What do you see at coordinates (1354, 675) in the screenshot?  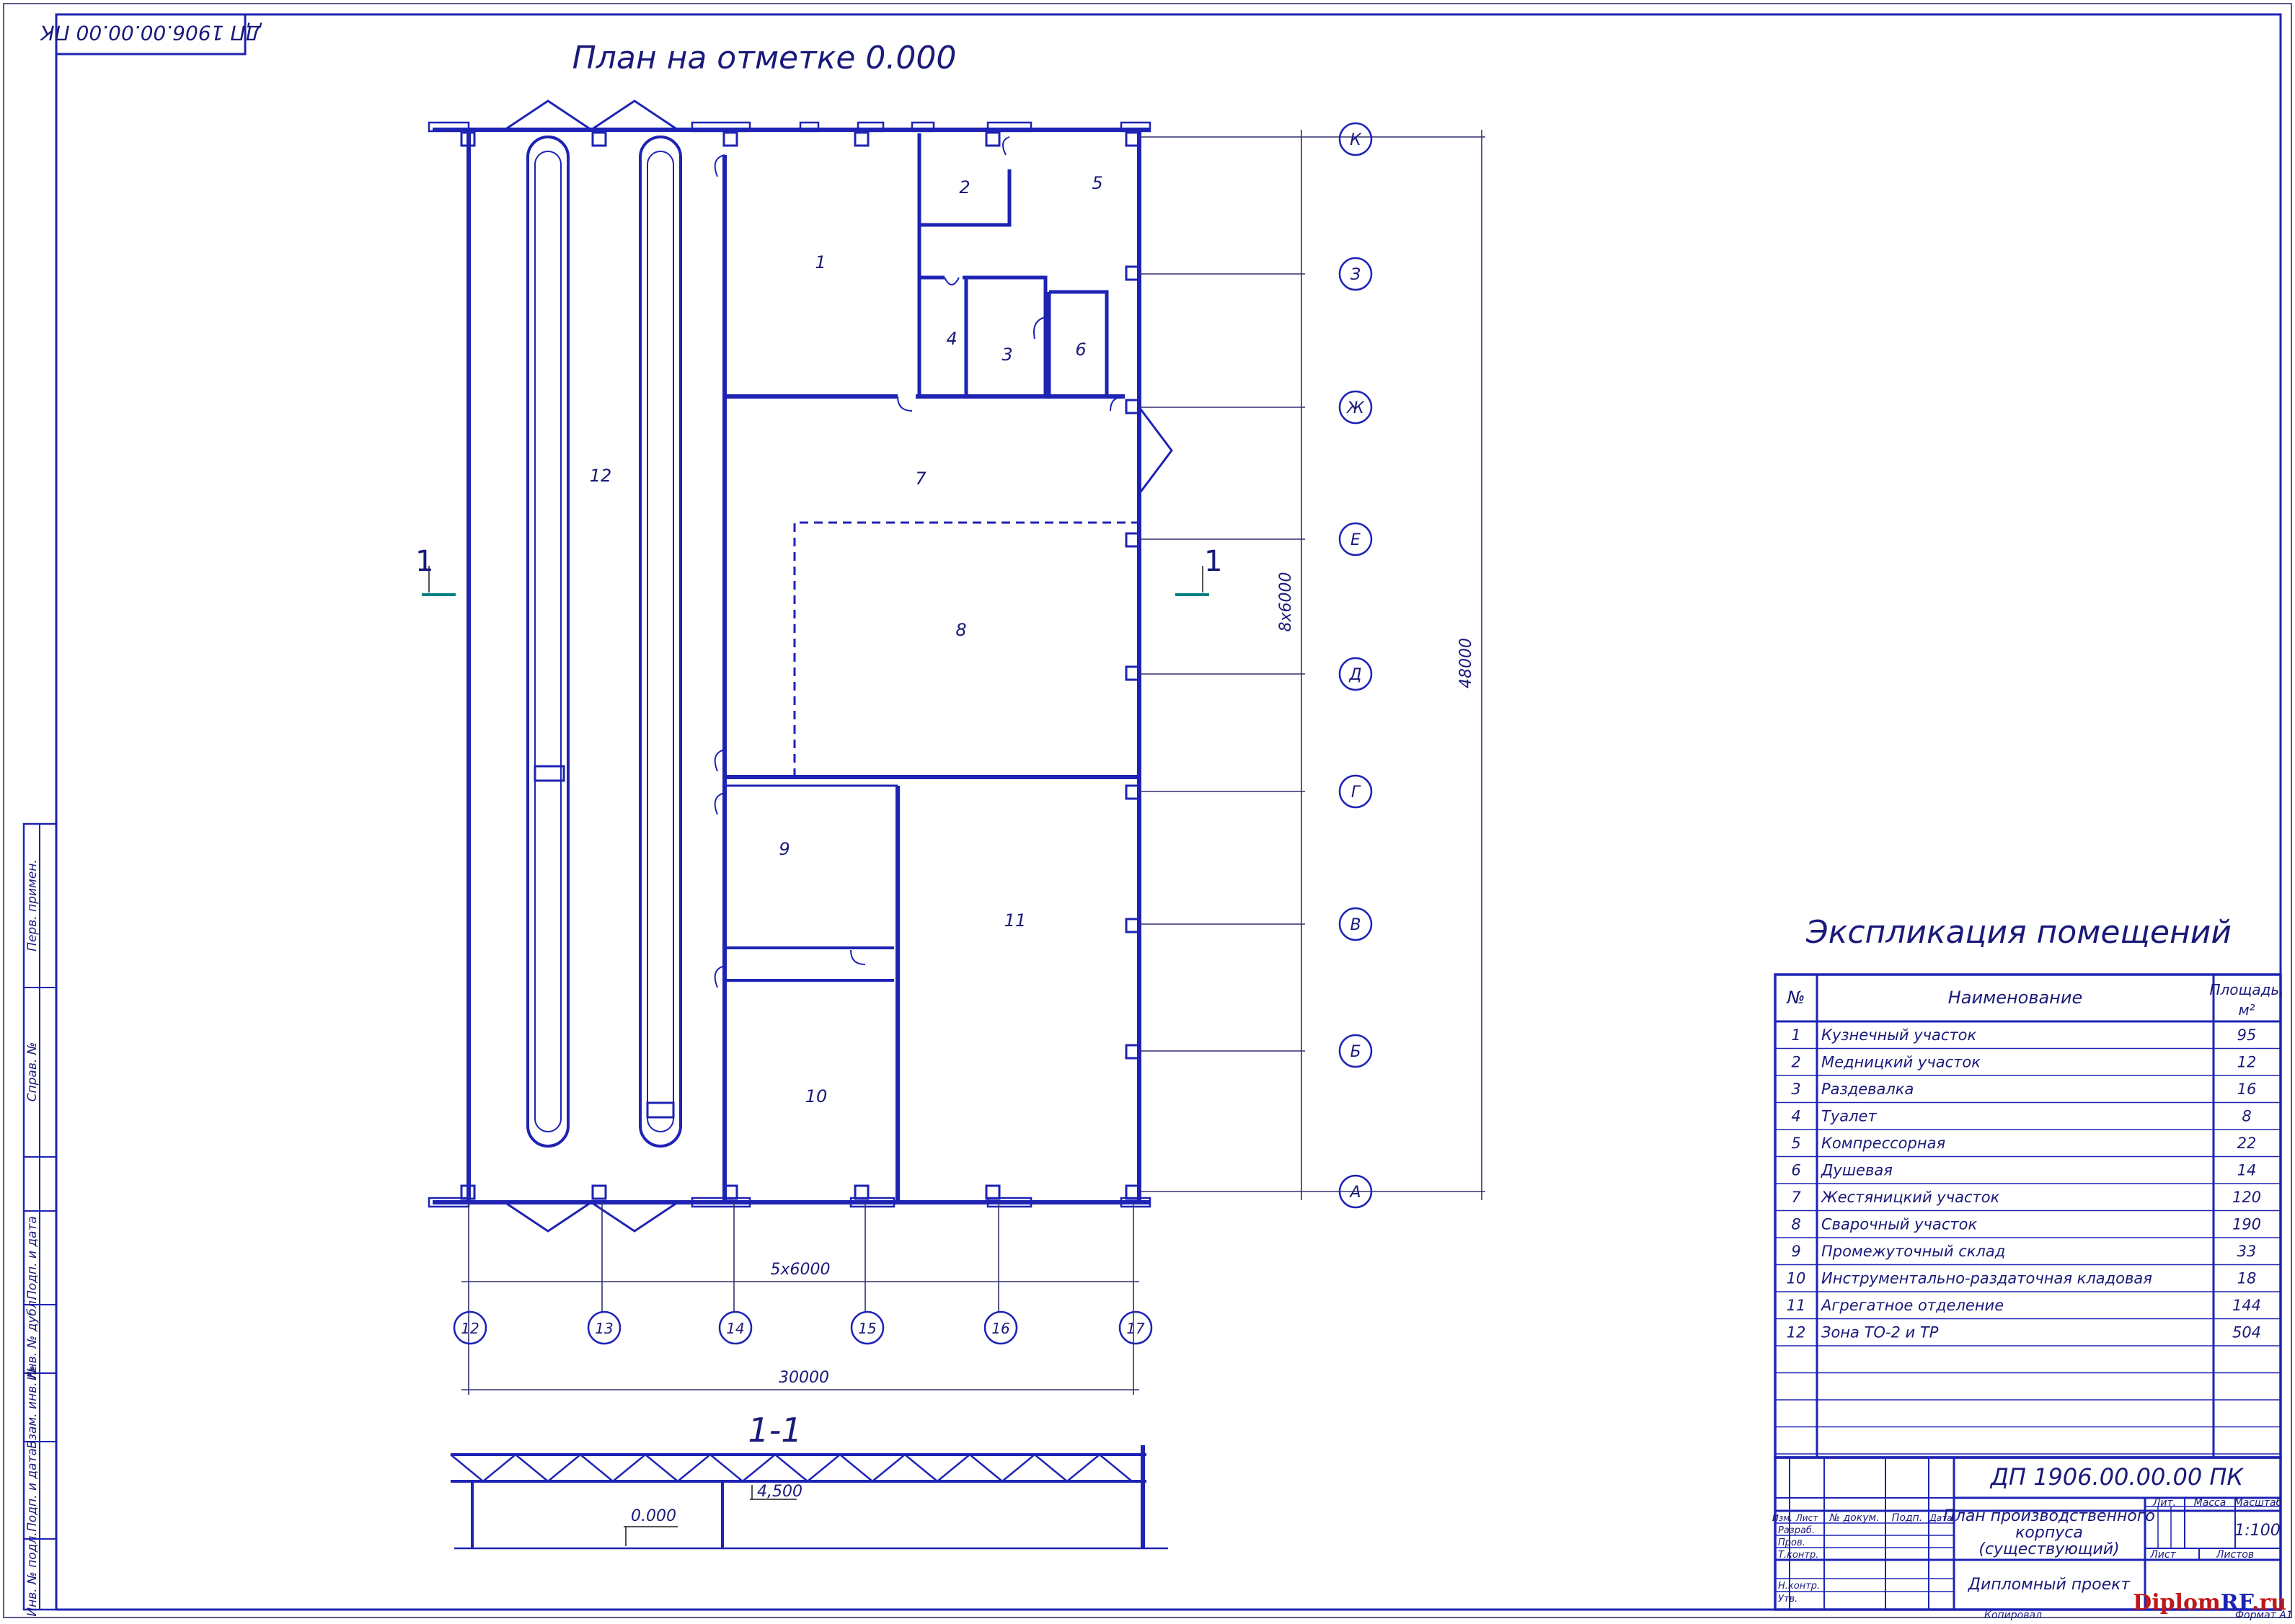 I see `svg-text: Д` at bounding box center [1354, 675].